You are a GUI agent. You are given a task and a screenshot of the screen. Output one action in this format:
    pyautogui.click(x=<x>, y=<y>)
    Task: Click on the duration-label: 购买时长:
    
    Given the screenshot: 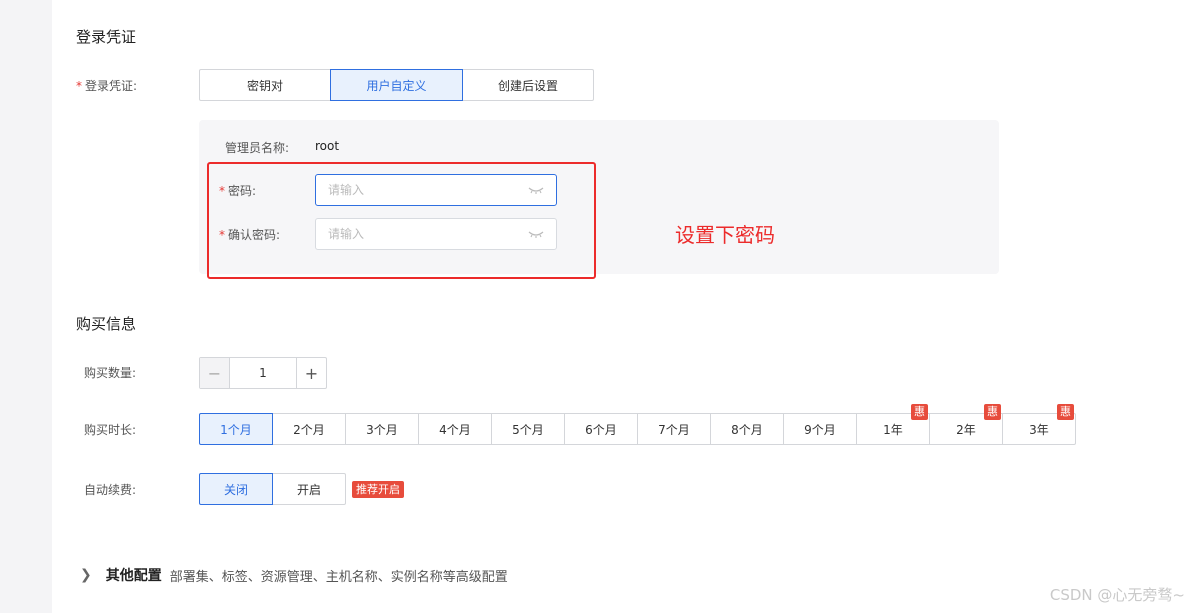 What is the action you would take?
    pyautogui.click(x=110, y=430)
    